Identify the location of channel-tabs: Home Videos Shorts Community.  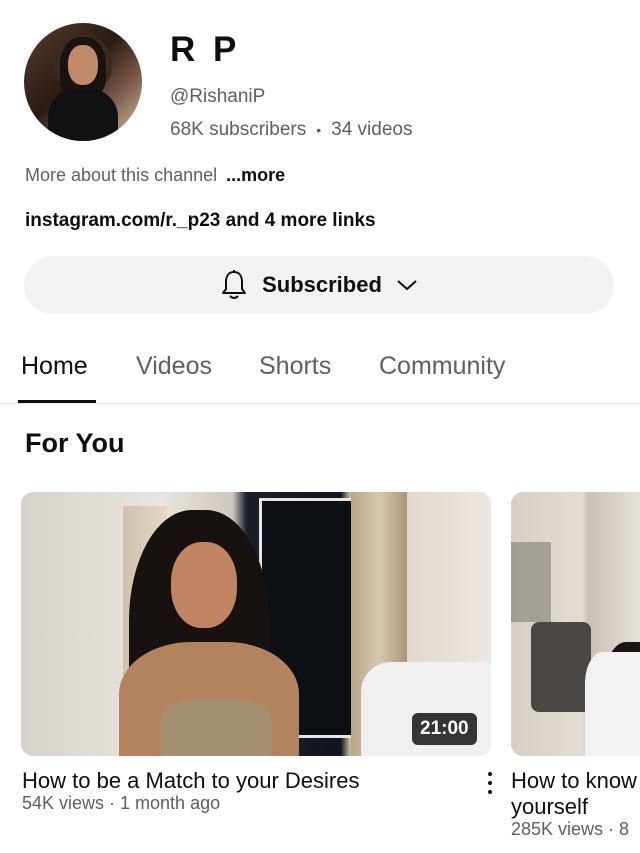
(320, 372).